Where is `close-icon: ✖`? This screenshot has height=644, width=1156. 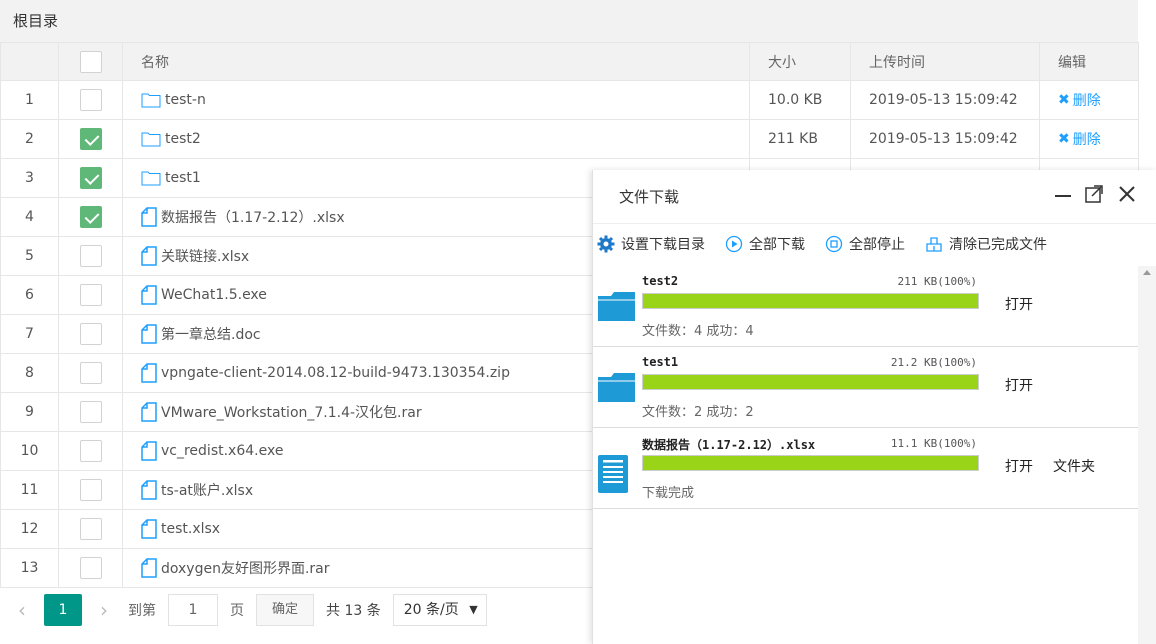
close-icon: ✖ is located at coordinates (1064, 139).